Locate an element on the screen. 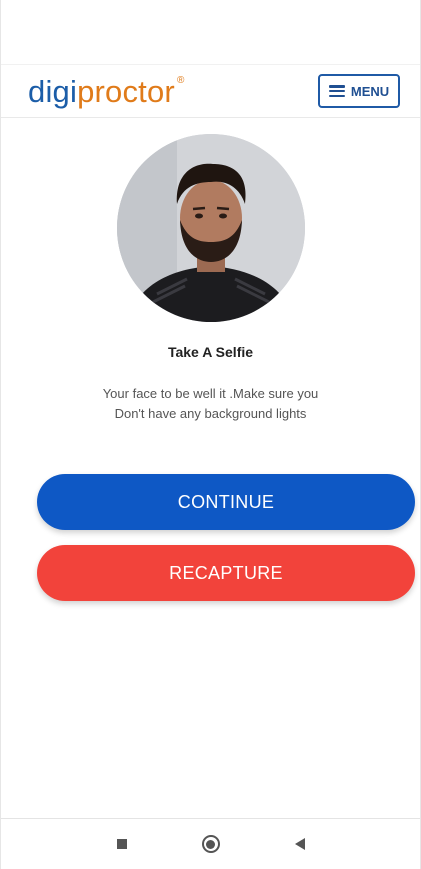  back-triangle-icon is located at coordinates (299, 844).